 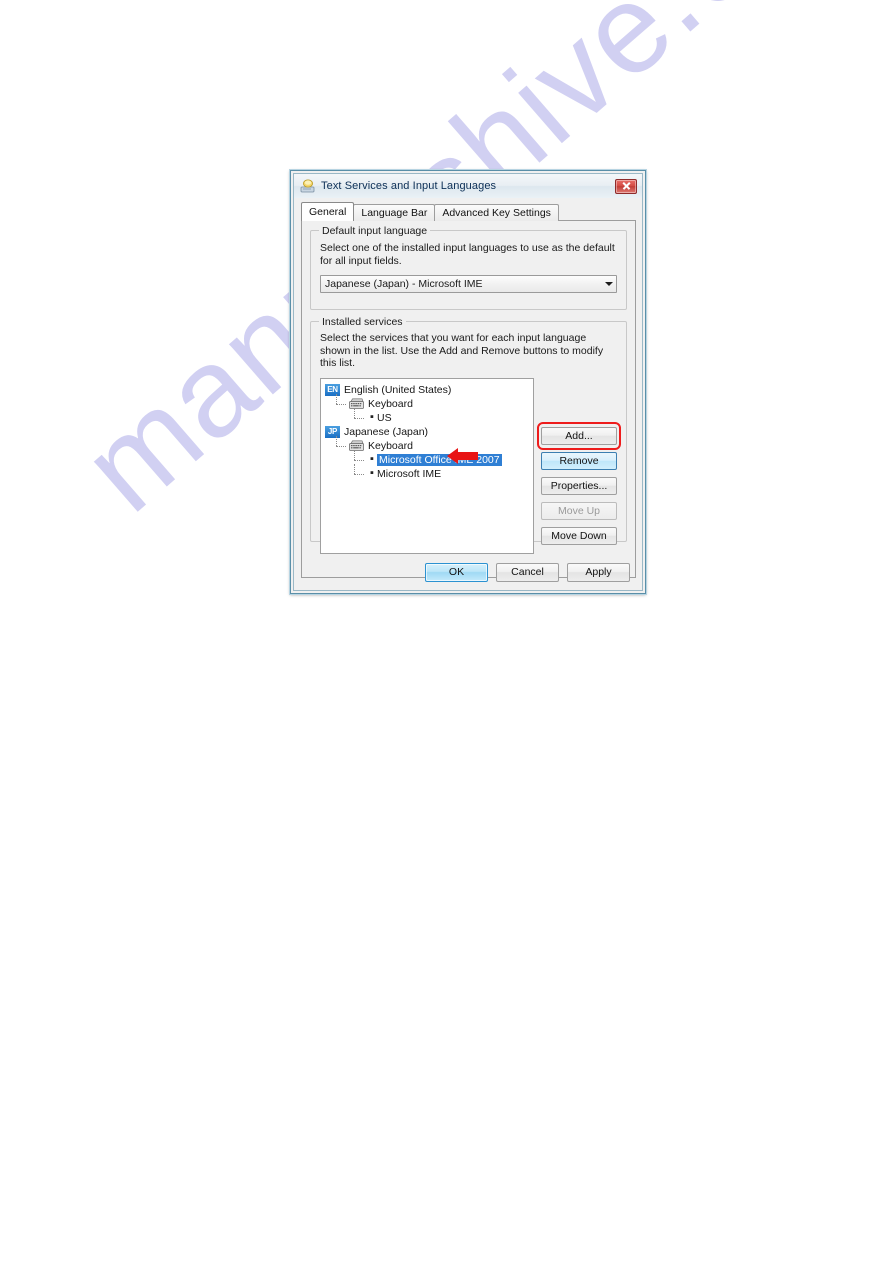 What do you see at coordinates (579, 510) in the screenshot?
I see `move-up-button: Move Up` at bounding box center [579, 510].